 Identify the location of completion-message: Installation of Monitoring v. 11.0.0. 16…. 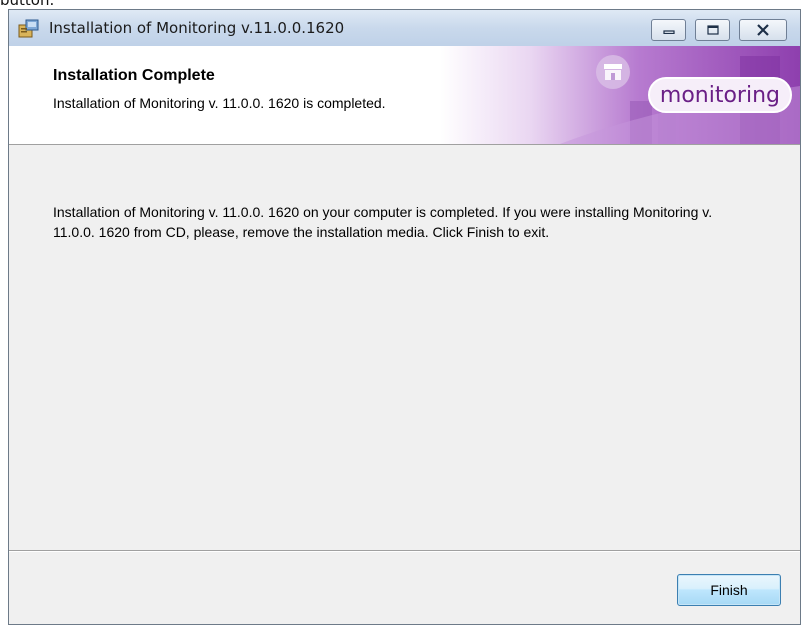
(383, 222).